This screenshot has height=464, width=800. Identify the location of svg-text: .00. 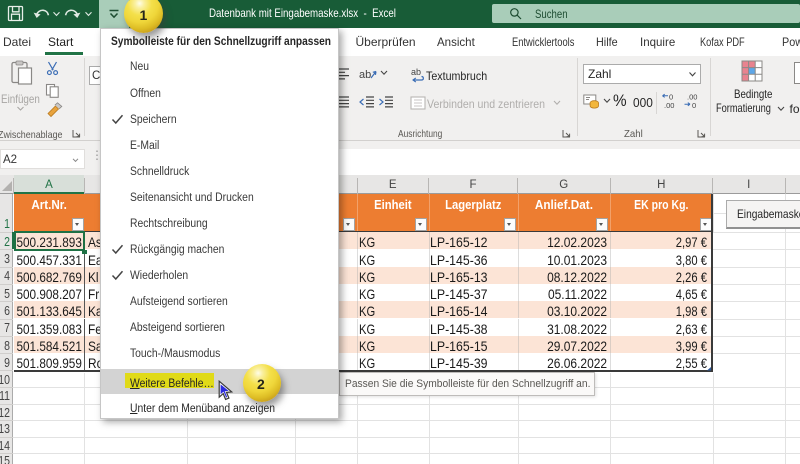
(669, 105).